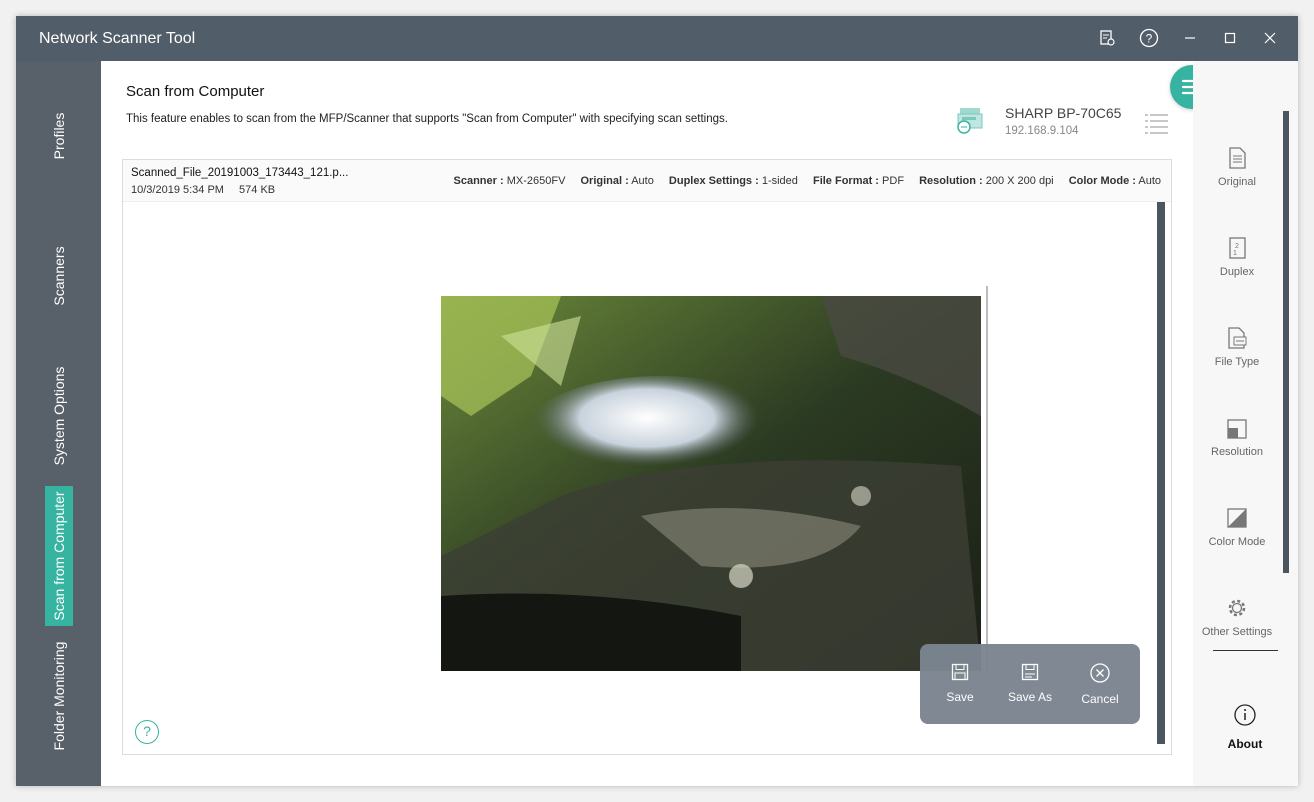  What do you see at coordinates (779, 181) in the screenshot?
I see `duplex-value: 1-sided` at bounding box center [779, 181].